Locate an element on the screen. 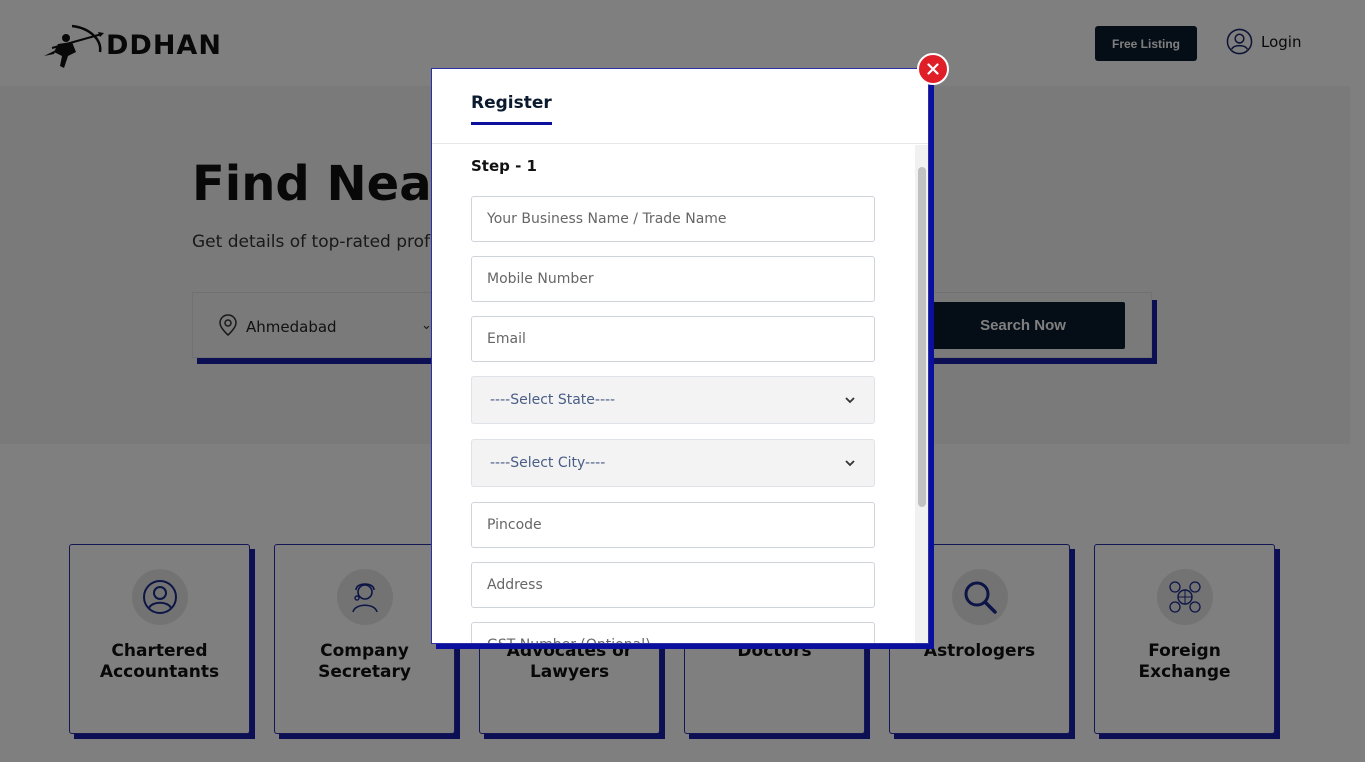 This screenshot has width=1365, height=762. close-modal-button is located at coordinates (933, 69).